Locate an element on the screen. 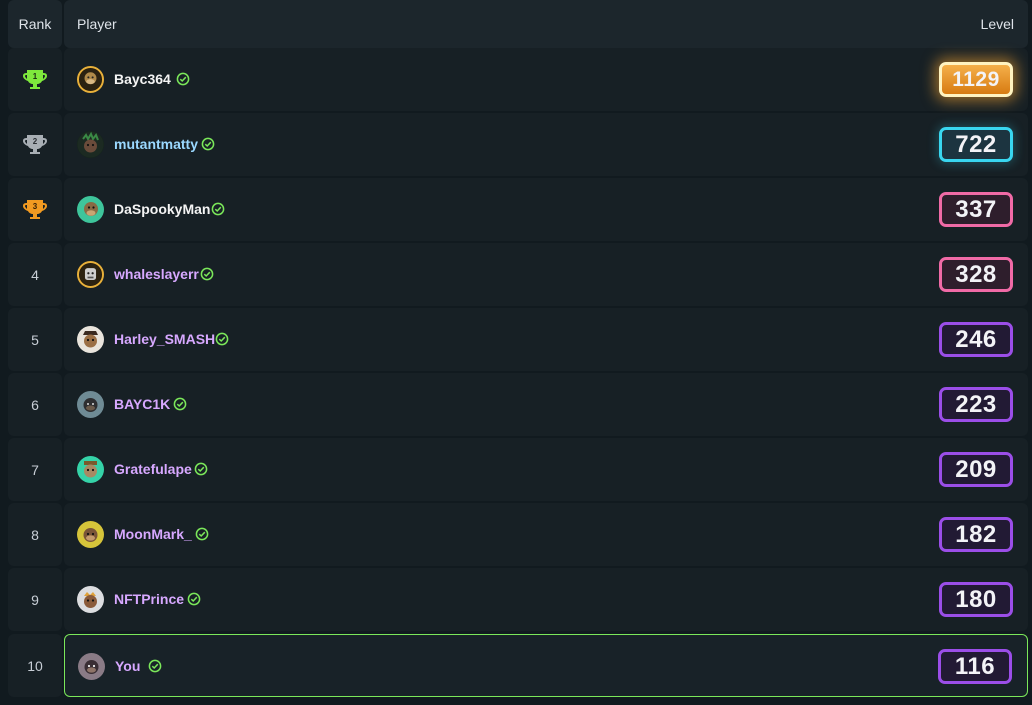 Image resolution: width=1032 pixels, height=705 pixels. rank-cell: 8 is located at coordinates (35, 534).